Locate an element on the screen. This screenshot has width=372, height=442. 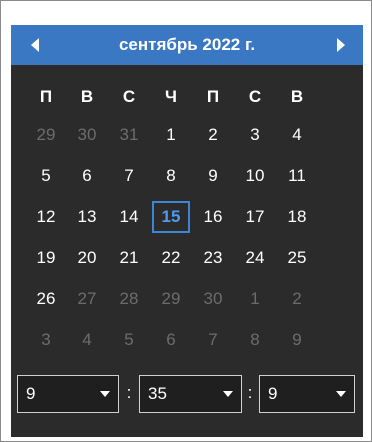
minute-select: 35 is located at coordinates (190, 394).